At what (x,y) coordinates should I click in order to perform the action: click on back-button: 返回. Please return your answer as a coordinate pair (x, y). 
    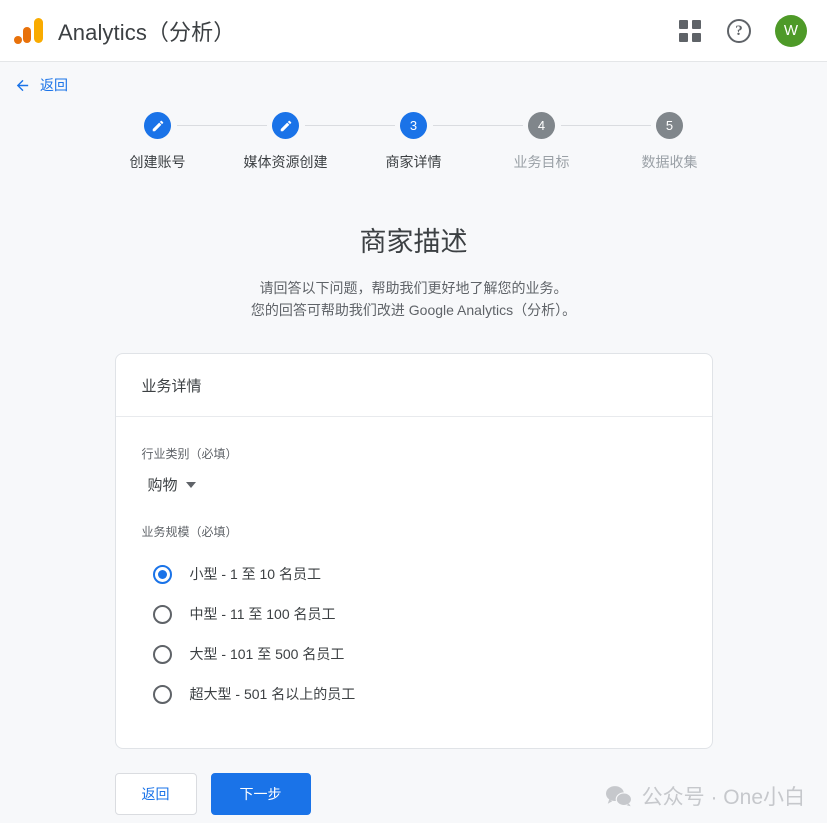
    Looking at the image, I should click on (155, 794).